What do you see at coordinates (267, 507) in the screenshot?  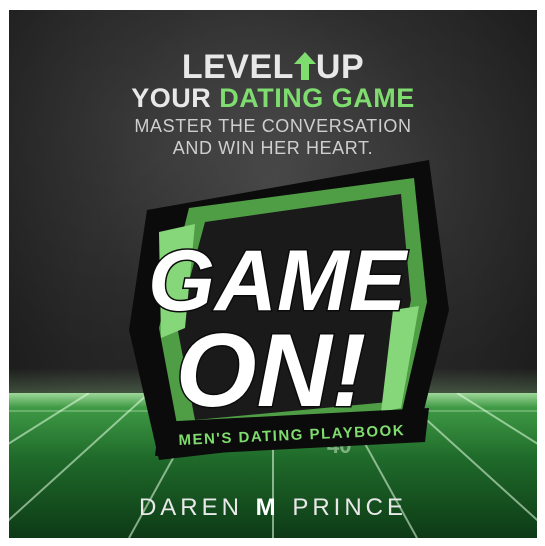 I see `author-initial: M` at bounding box center [267, 507].